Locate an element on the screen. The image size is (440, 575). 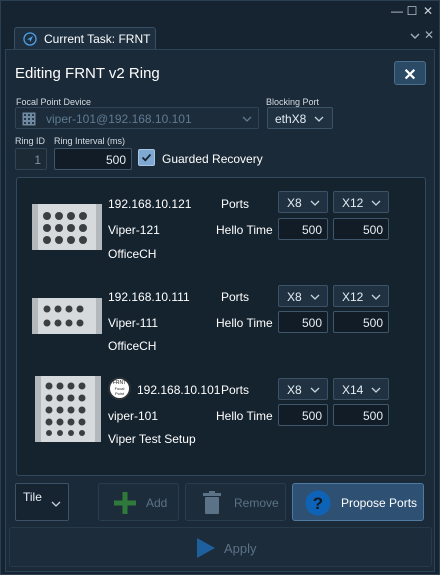
tab-label: Current Task: FRNT is located at coordinates (97, 39).